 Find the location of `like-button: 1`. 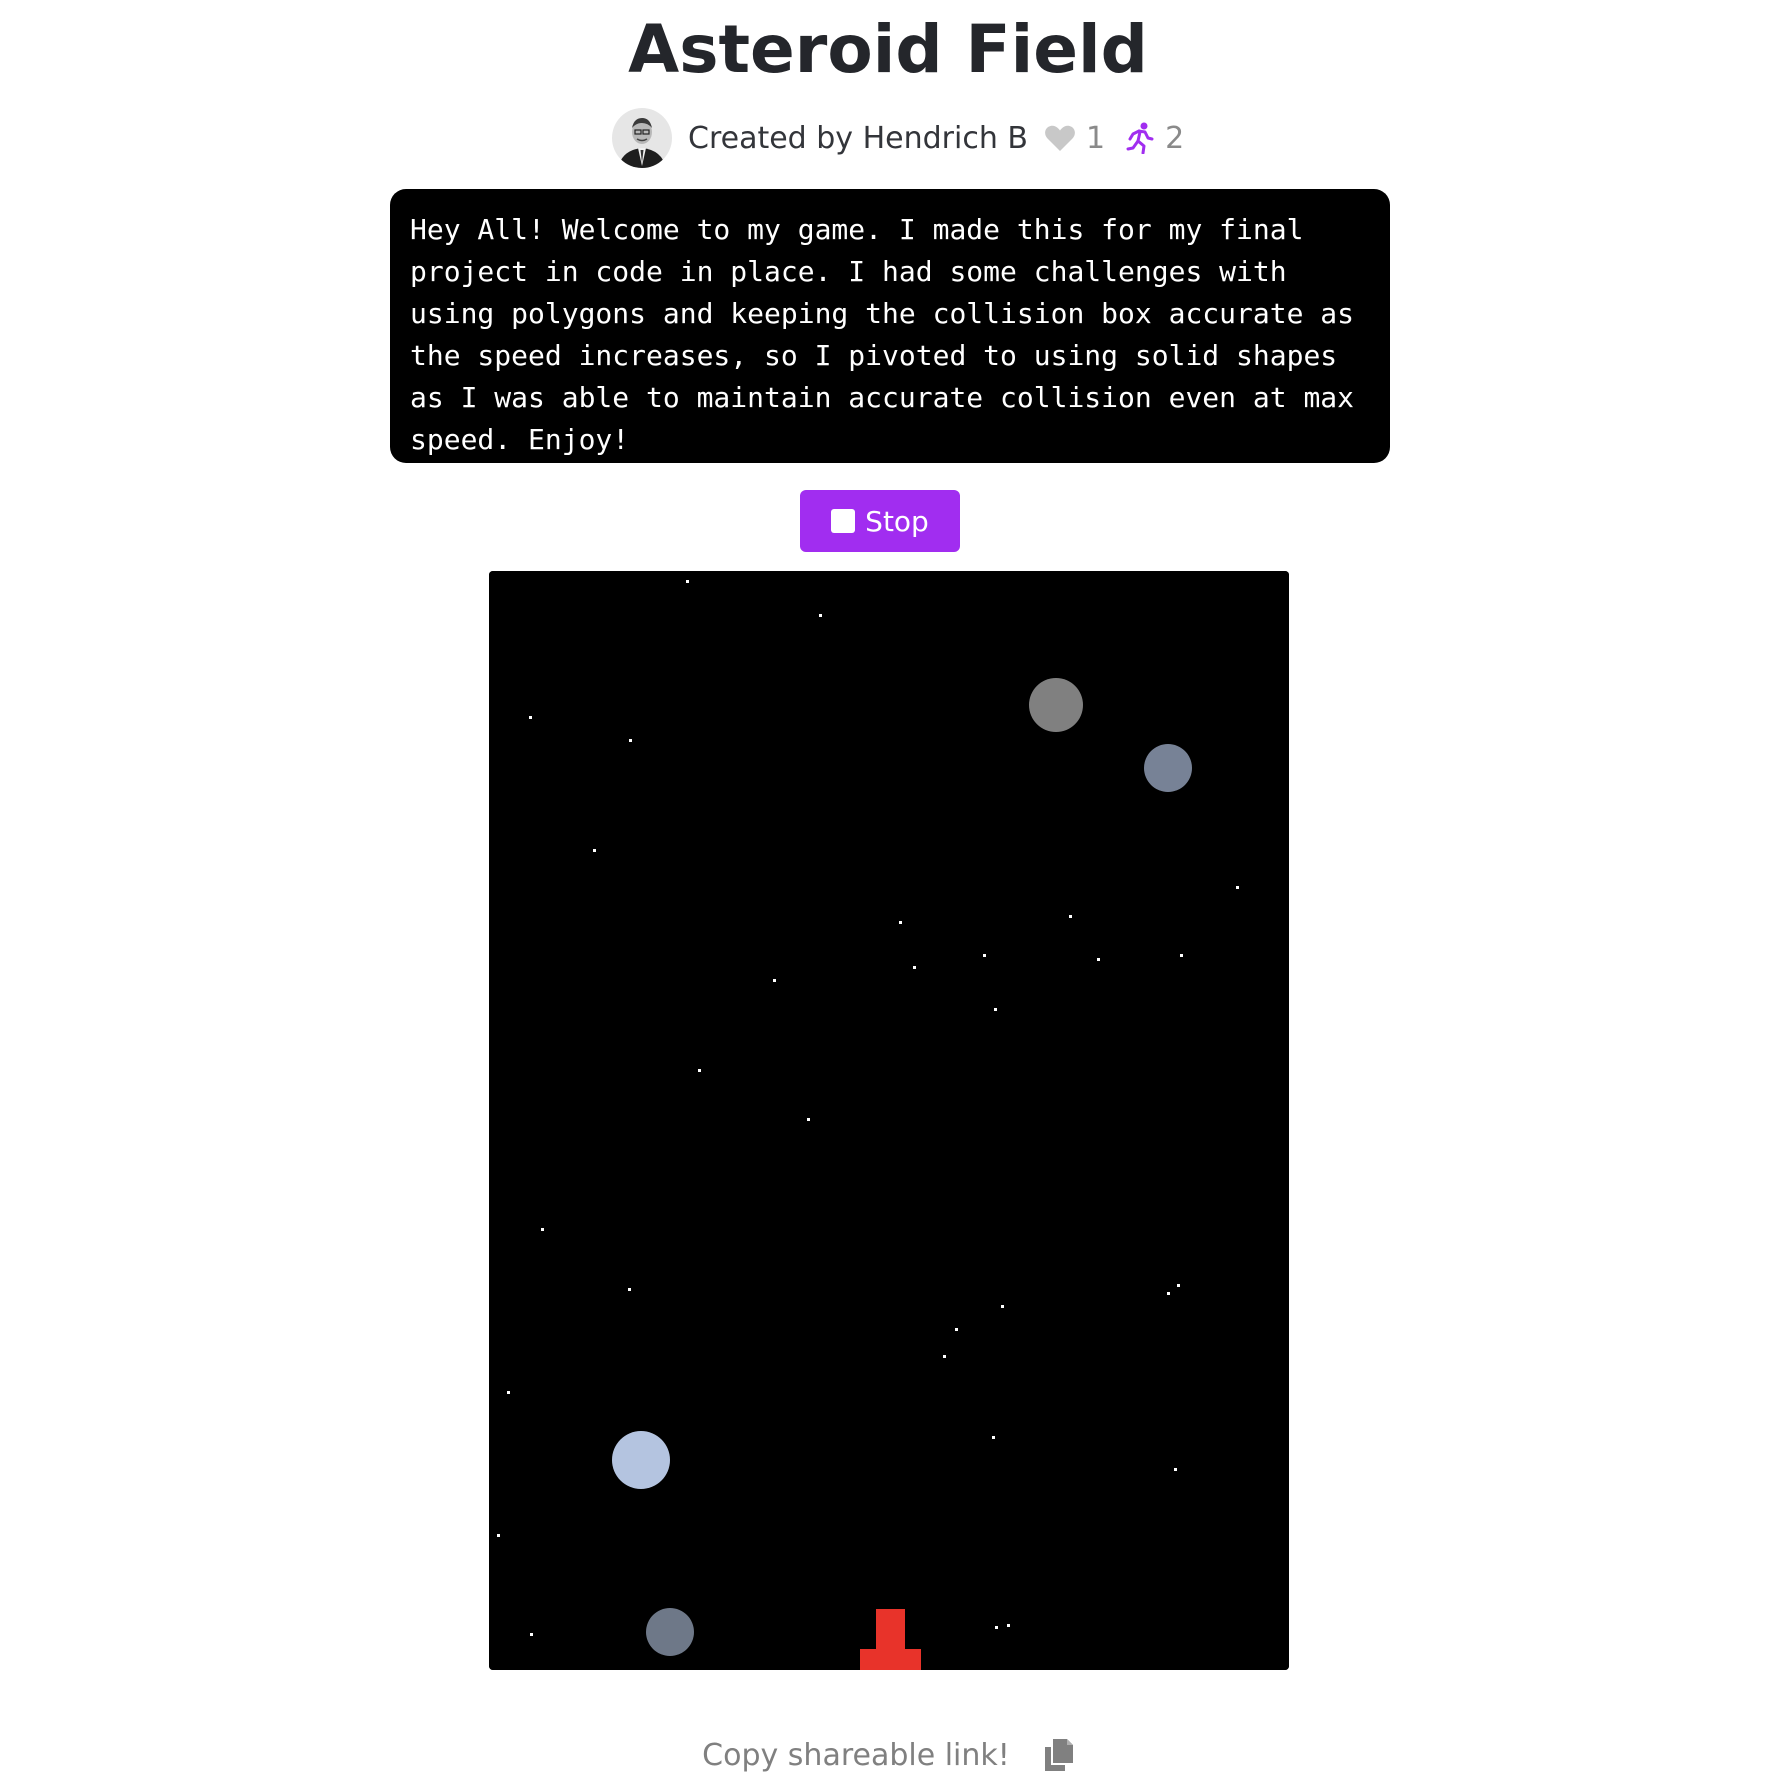

like-button: 1 is located at coordinates (1074, 138).